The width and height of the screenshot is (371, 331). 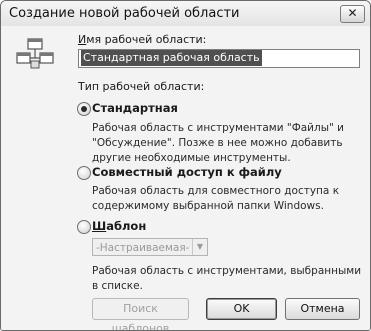 I want to click on workspace-name-input: Стандартная рабочая область, so click(x=219, y=58).